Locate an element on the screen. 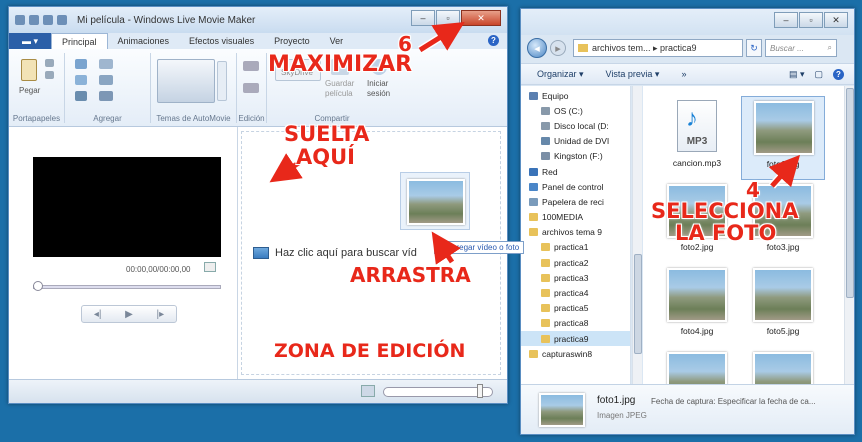 The height and width of the screenshot is (442, 862). annotation-step-4: 4 is located at coordinates (753, 190).